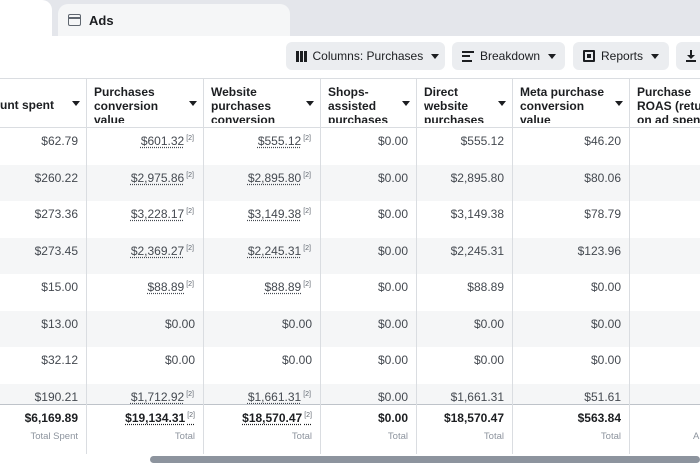  I want to click on column-header: Purchases conversion value, so click(137, 104).